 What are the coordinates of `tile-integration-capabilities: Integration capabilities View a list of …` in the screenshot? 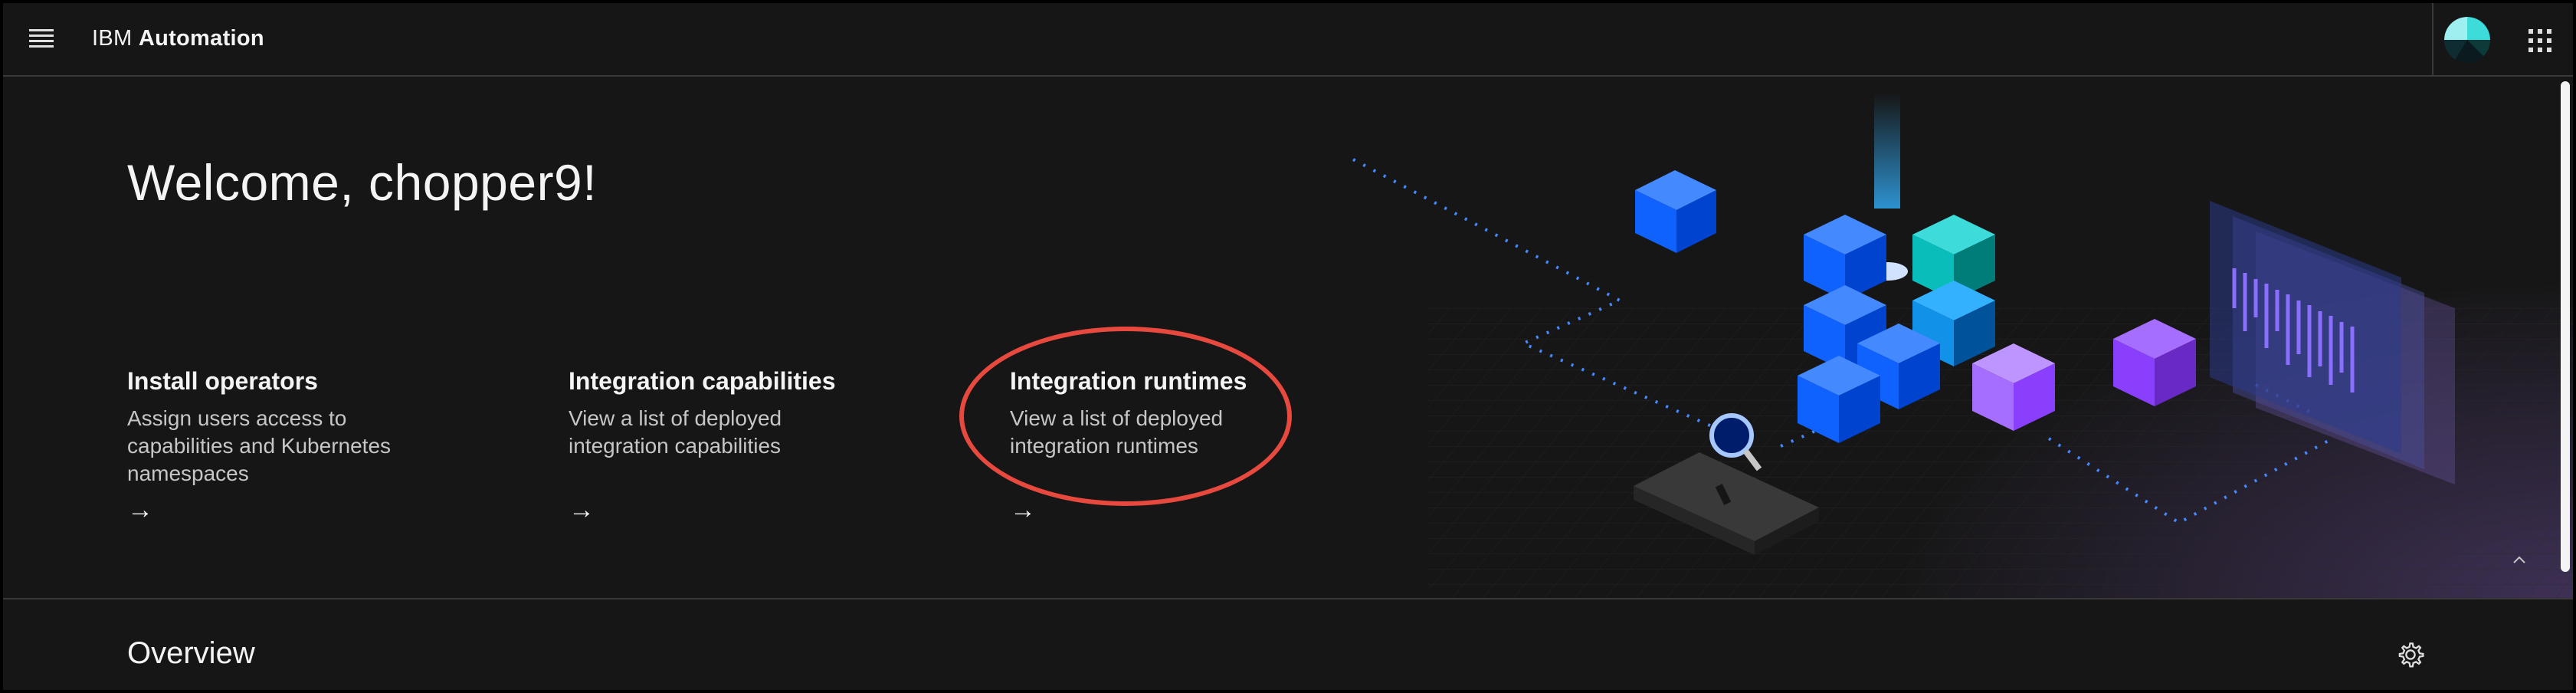 It's located at (753, 413).